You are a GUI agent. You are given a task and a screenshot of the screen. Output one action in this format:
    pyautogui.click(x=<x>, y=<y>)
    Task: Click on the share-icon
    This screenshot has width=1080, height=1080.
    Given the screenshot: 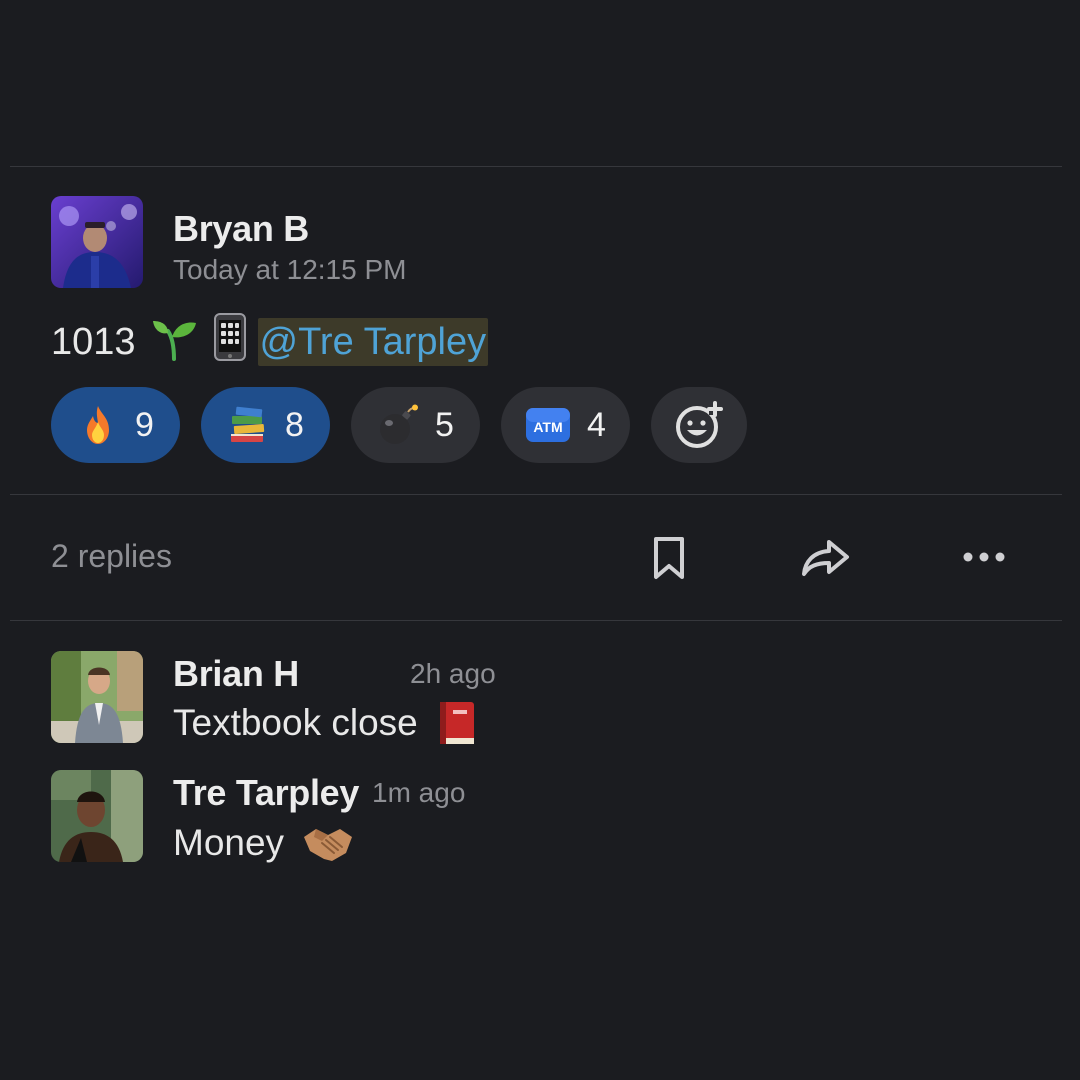 What is the action you would take?
    pyautogui.click(x=826, y=558)
    